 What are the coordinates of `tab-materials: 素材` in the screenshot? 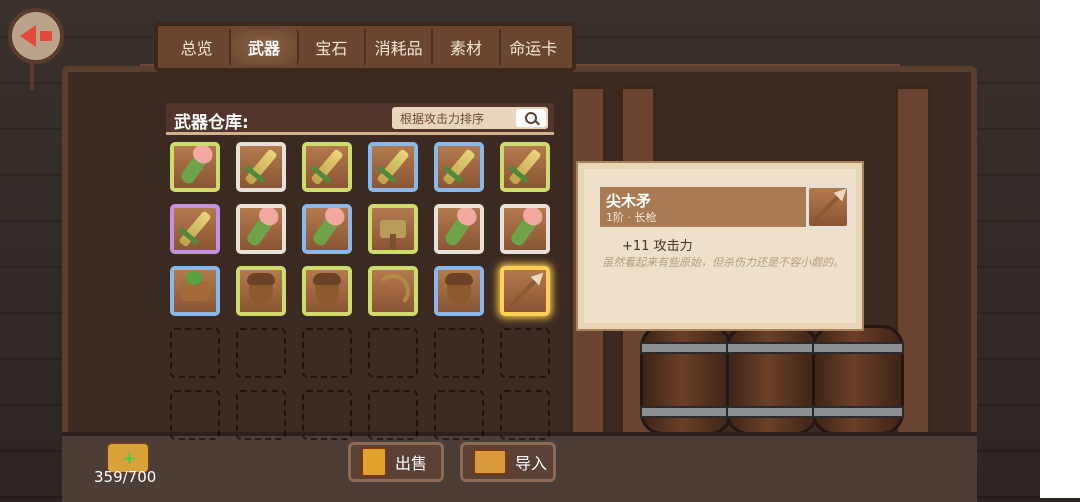 It's located at (467, 47).